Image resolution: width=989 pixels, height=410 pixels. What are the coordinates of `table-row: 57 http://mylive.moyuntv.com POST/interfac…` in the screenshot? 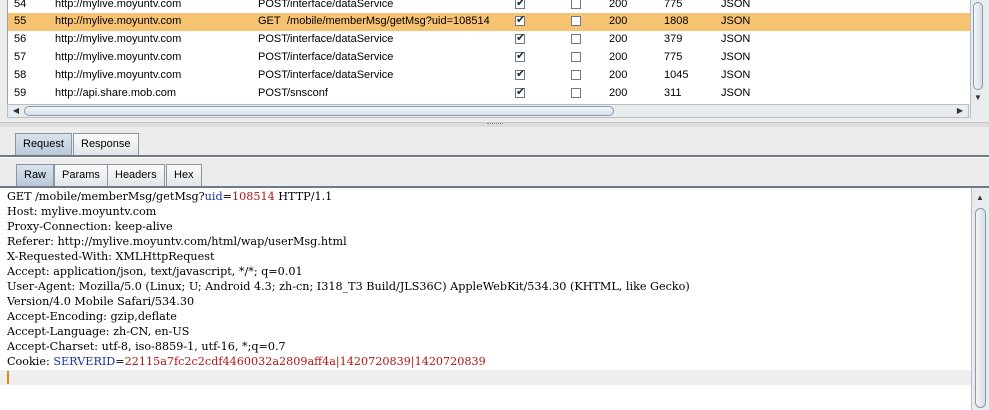 It's located at (489, 58).